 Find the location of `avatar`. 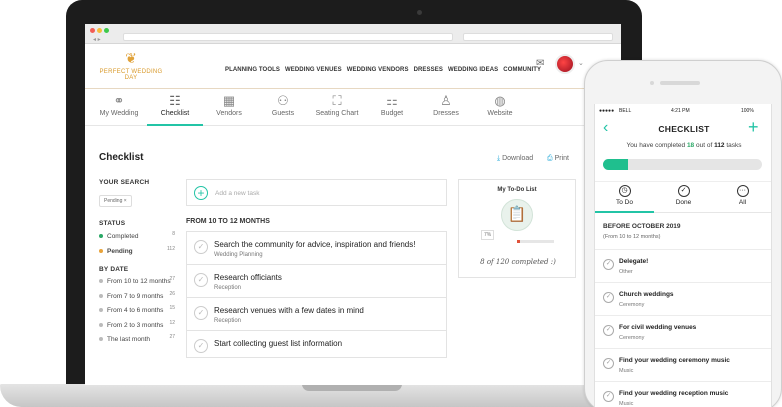

avatar is located at coordinates (565, 64).